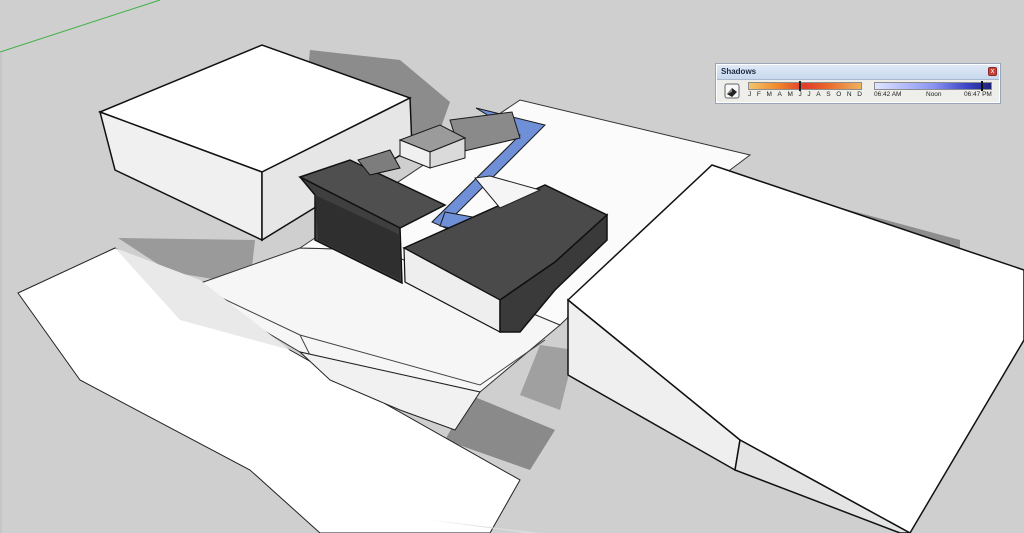 The image size is (1024, 533). Describe the element at coordinates (839, 94) in the screenshot. I see `month-label: O` at that location.